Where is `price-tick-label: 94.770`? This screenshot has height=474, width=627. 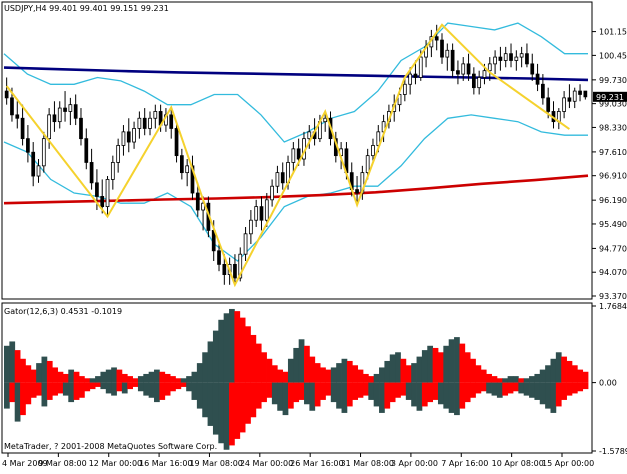 price-tick-label: 94.770 is located at coordinates (613, 248).